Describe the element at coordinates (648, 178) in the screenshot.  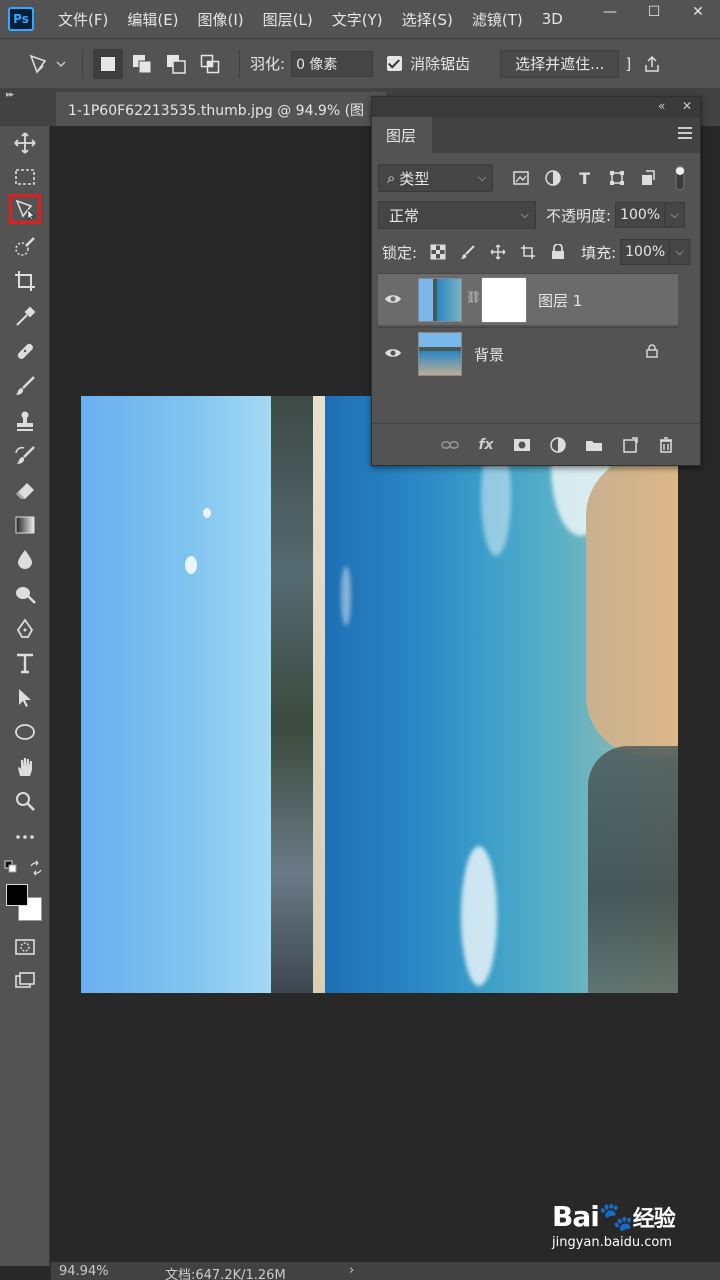
I see `filter-smart-object-icon` at that location.